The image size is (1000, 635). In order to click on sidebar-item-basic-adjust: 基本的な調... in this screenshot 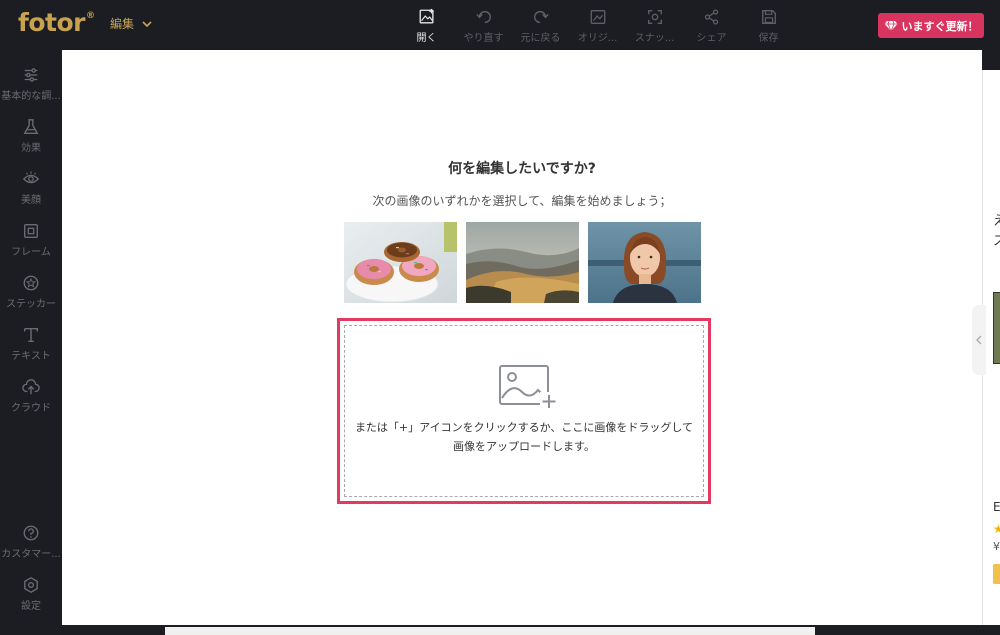, I will do `click(31, 84)`.